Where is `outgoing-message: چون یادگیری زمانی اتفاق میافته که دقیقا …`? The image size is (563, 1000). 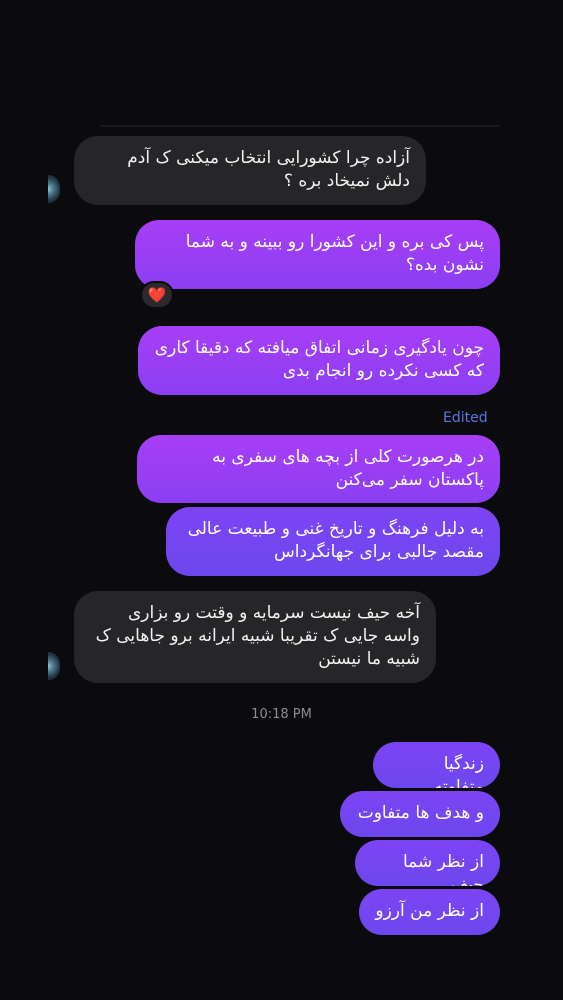 outgoing-message: چون یادگیری زمانی اتفاق میافته که دقیقا … is located at coordinates (319, 360).